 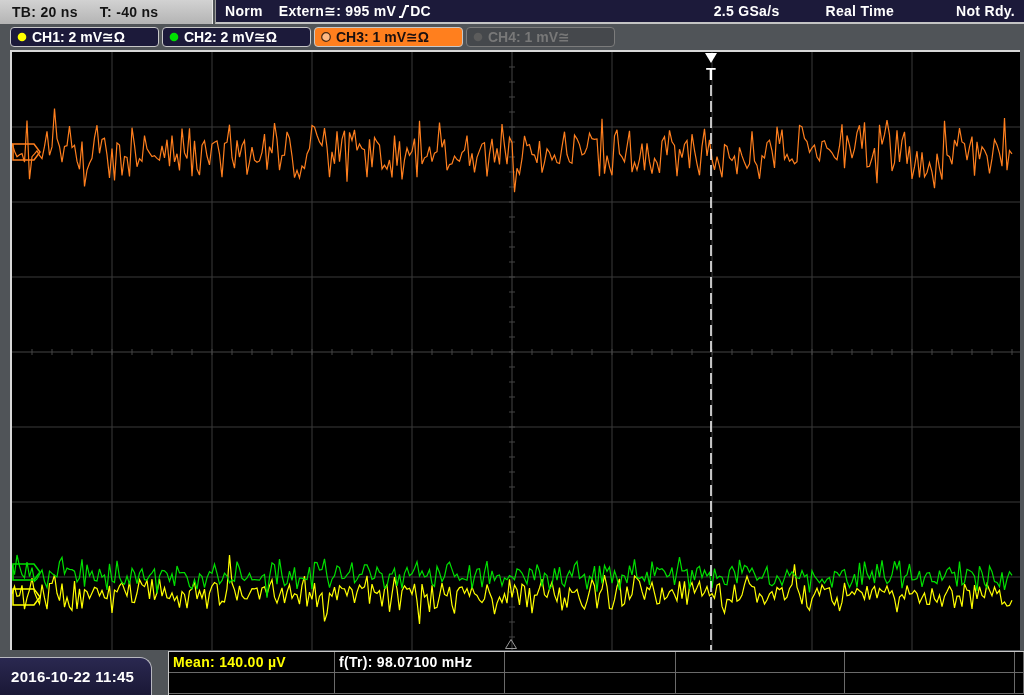 What do you see at coordinates (129, 12) in the screenshot?
I see `trigger-offset: T: -40 ns` at bounding box center [129, 12].